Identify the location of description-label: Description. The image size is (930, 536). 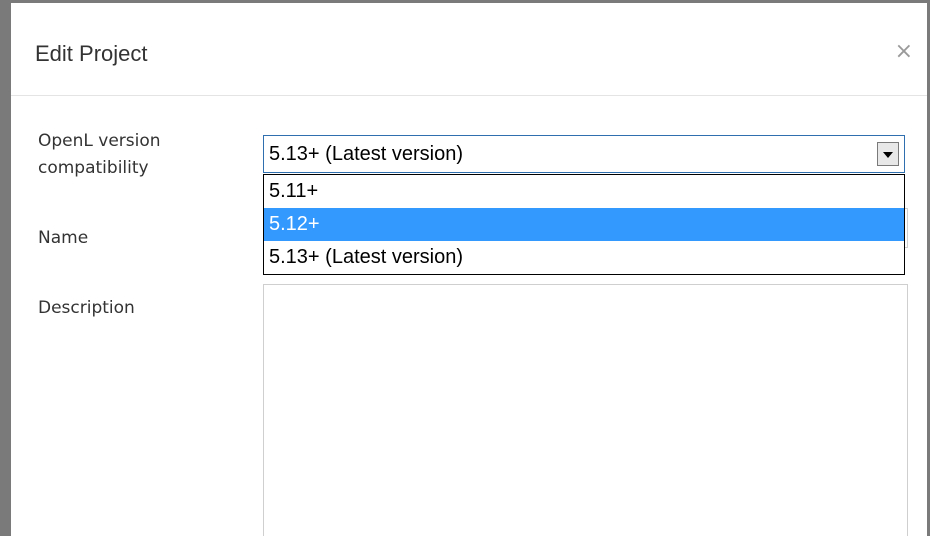
(86, 308).